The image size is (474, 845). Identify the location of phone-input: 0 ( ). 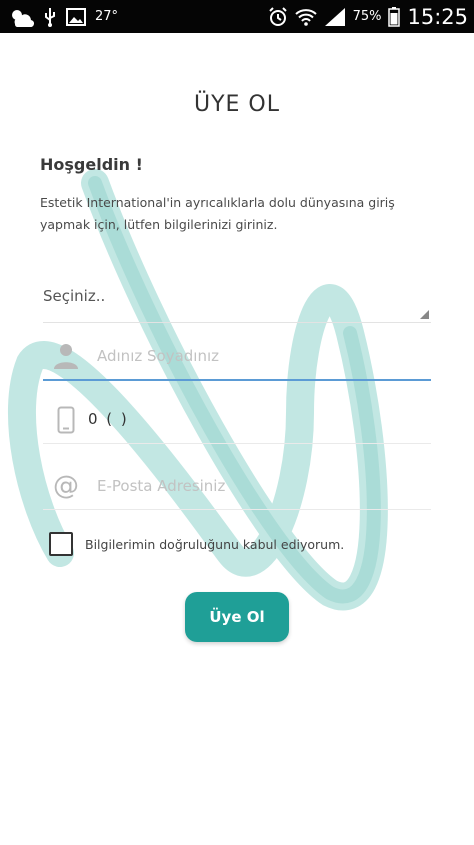
(108, 419).